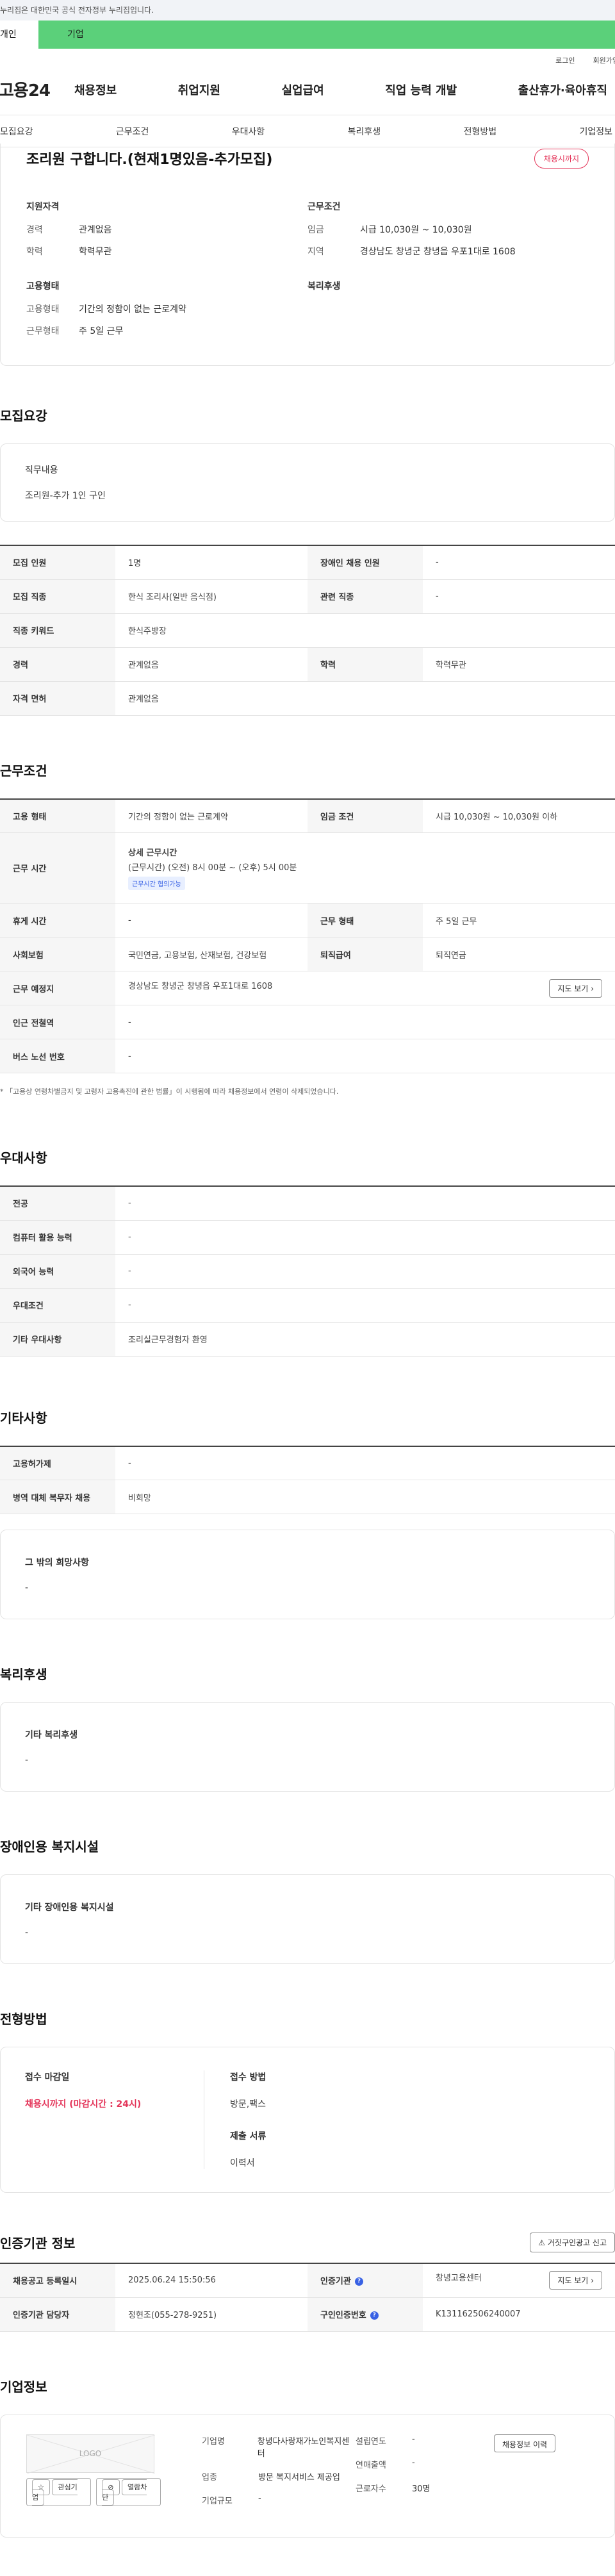 The image size is (615, 2576). Describe the element at coordinates (562, 89) in the screenshot. I see `gnb-item-leave: 출산휴가·육아휴직` at that location.